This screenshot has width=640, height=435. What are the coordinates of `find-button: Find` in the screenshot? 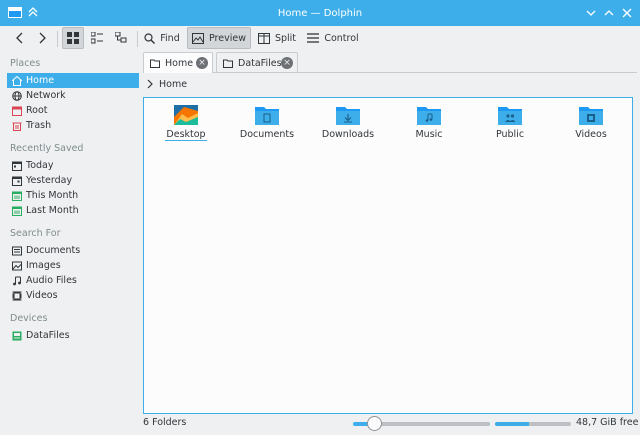 It's located at (162, 38).